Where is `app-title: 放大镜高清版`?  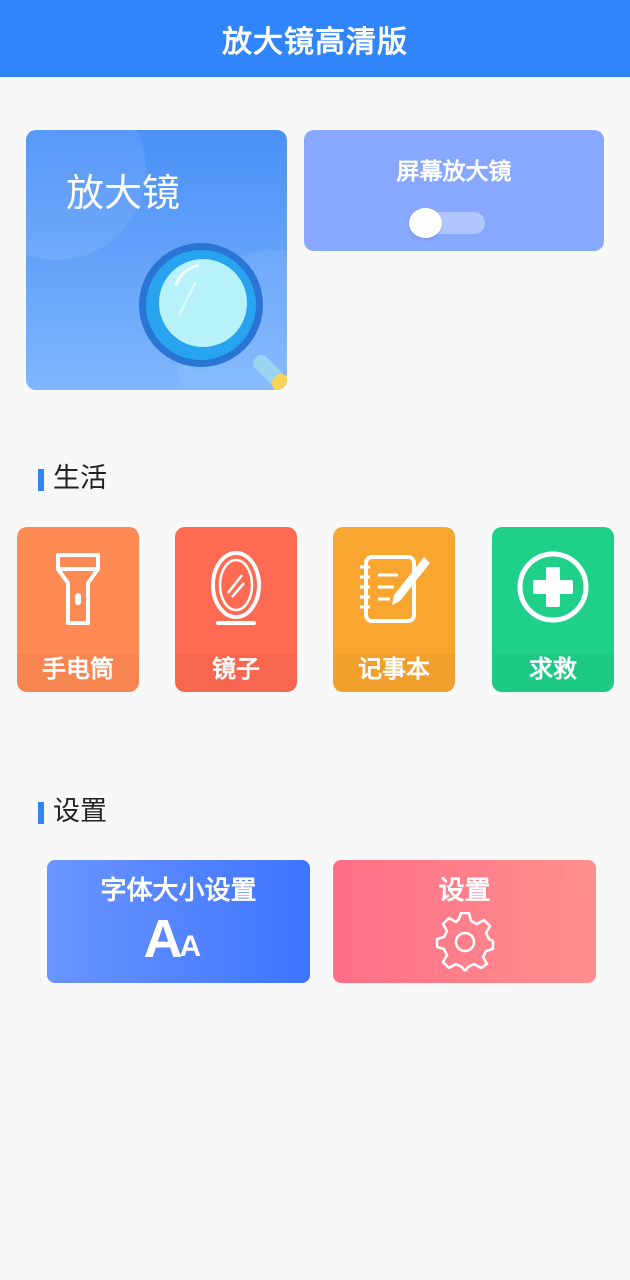 app-title: 放大镜高清版 is located at coordinates (315, 42).